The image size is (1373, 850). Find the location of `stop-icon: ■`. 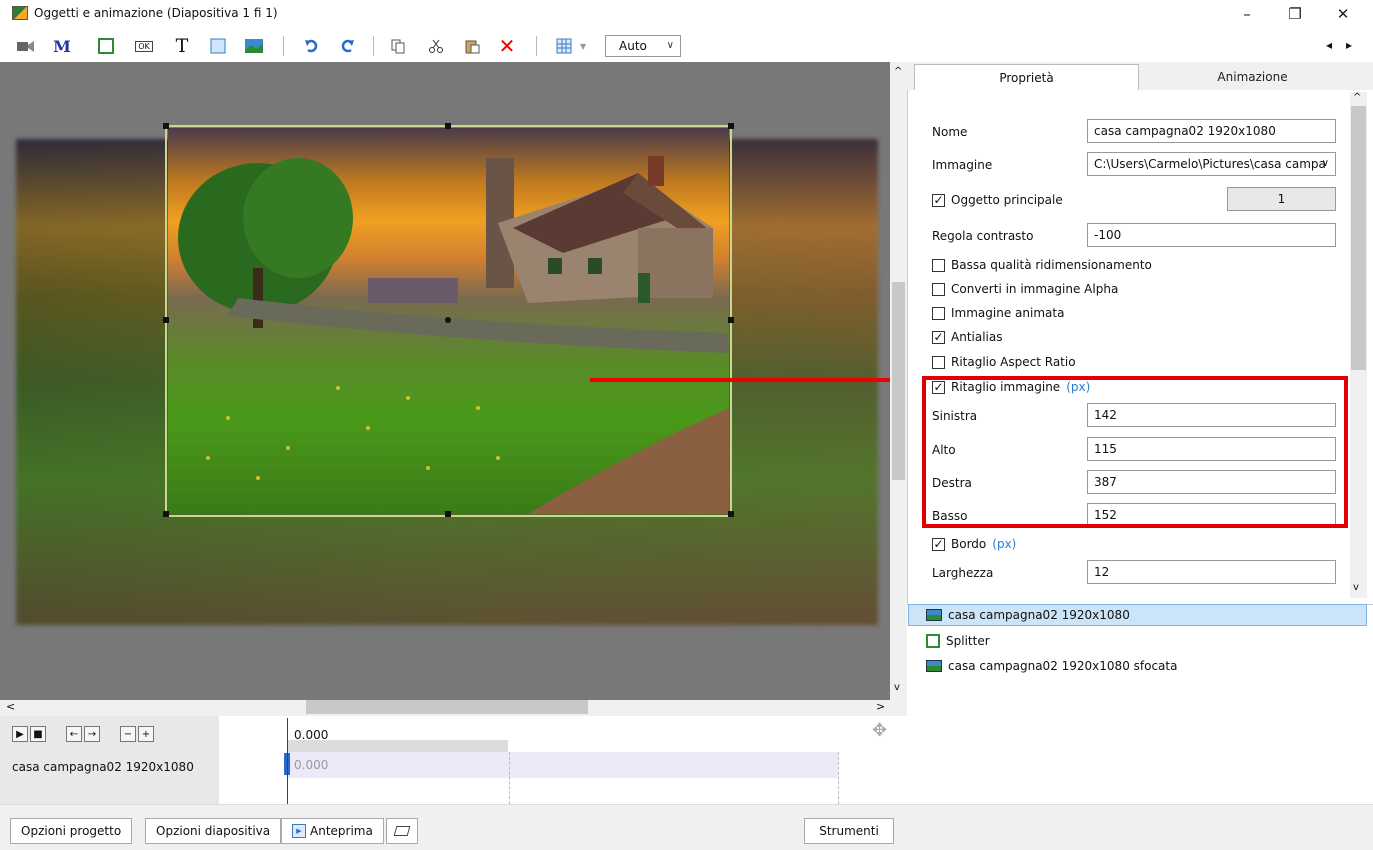

stop-icon: ■ is located at coordinates (38, 734).